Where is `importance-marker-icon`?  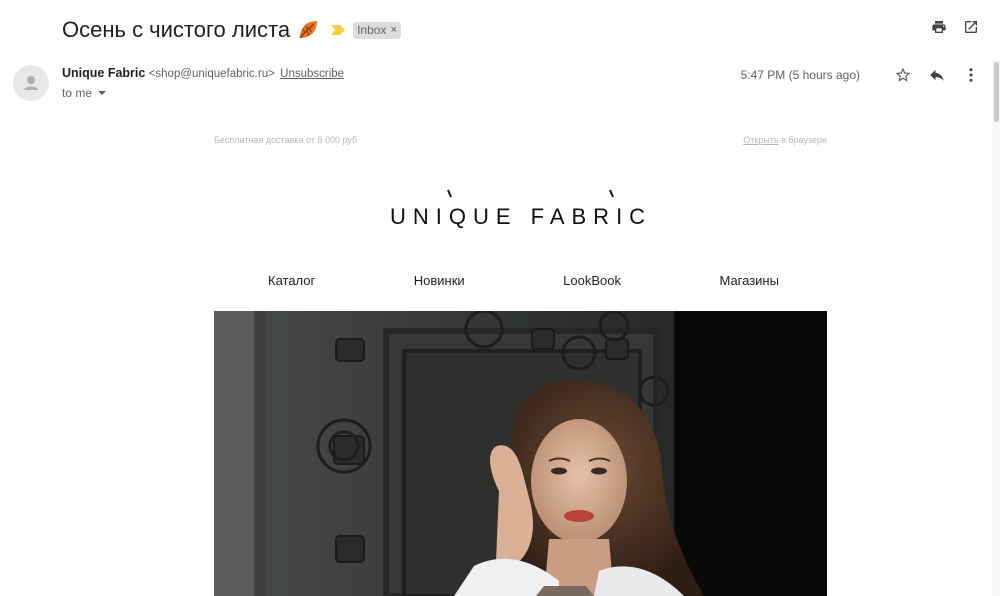 importance-marker-icon is located at coordinates (338, 30).